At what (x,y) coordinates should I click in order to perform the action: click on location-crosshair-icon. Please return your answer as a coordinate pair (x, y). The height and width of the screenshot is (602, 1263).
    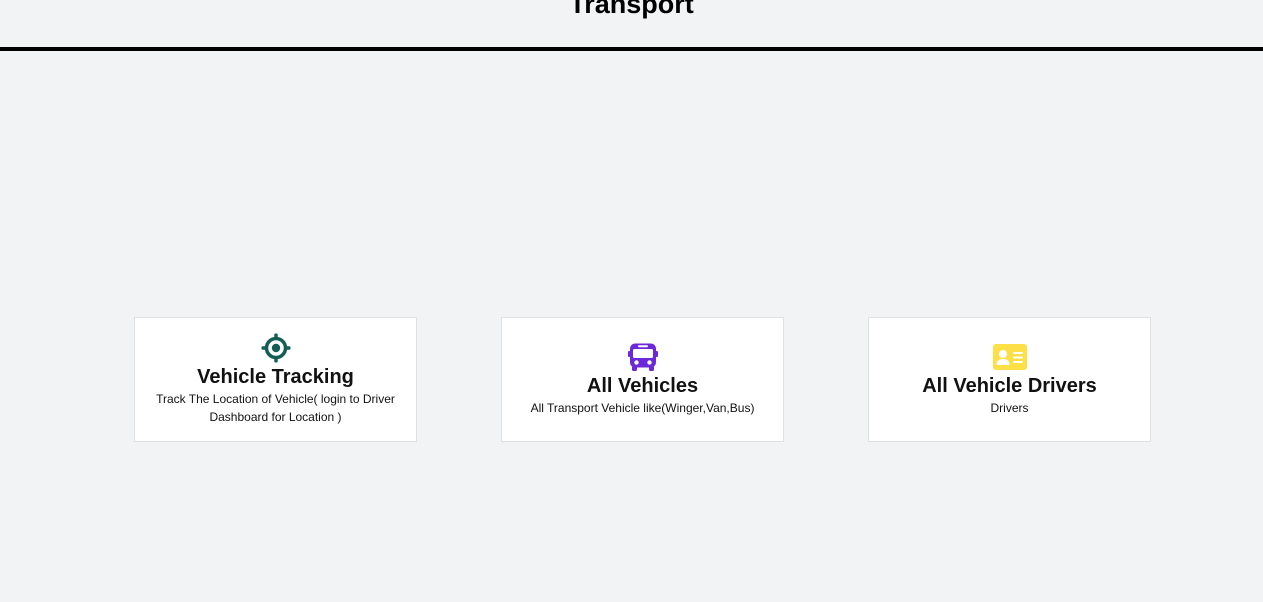
    Looking at the image, I should click on (276, 348).